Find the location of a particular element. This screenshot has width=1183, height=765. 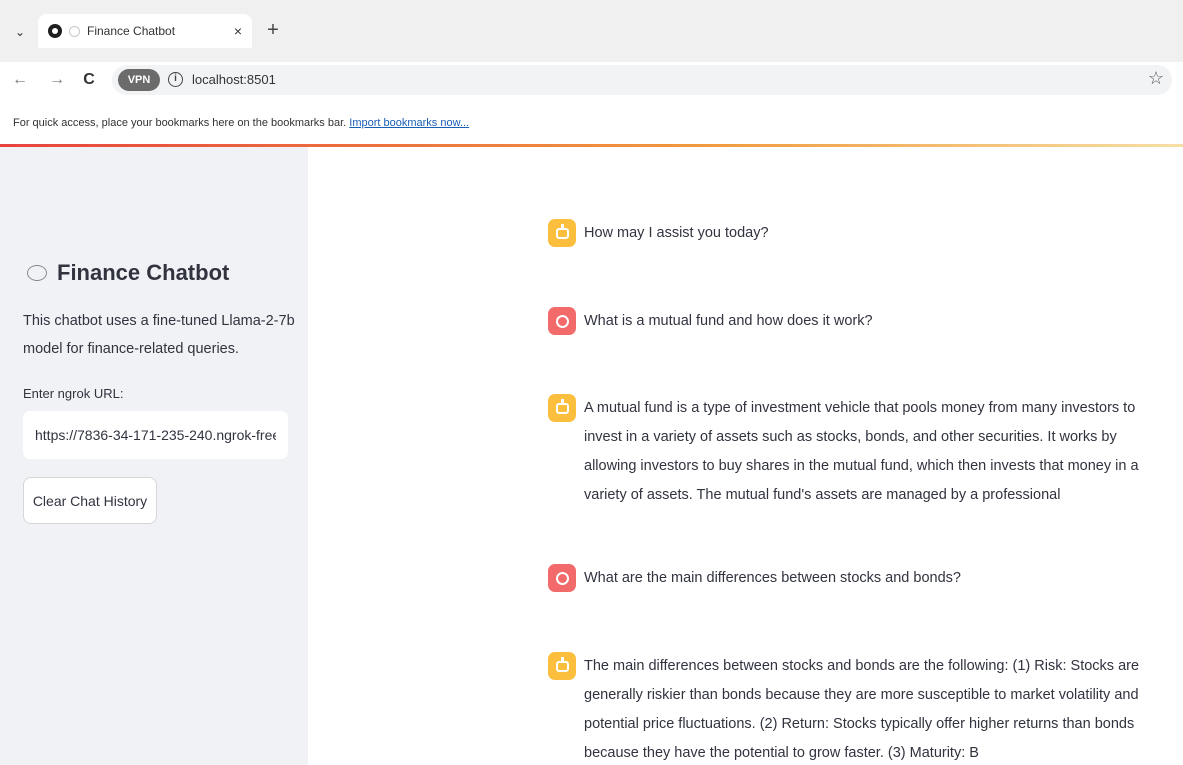

loading-spinner-icon is located at coordinates (74, 31).